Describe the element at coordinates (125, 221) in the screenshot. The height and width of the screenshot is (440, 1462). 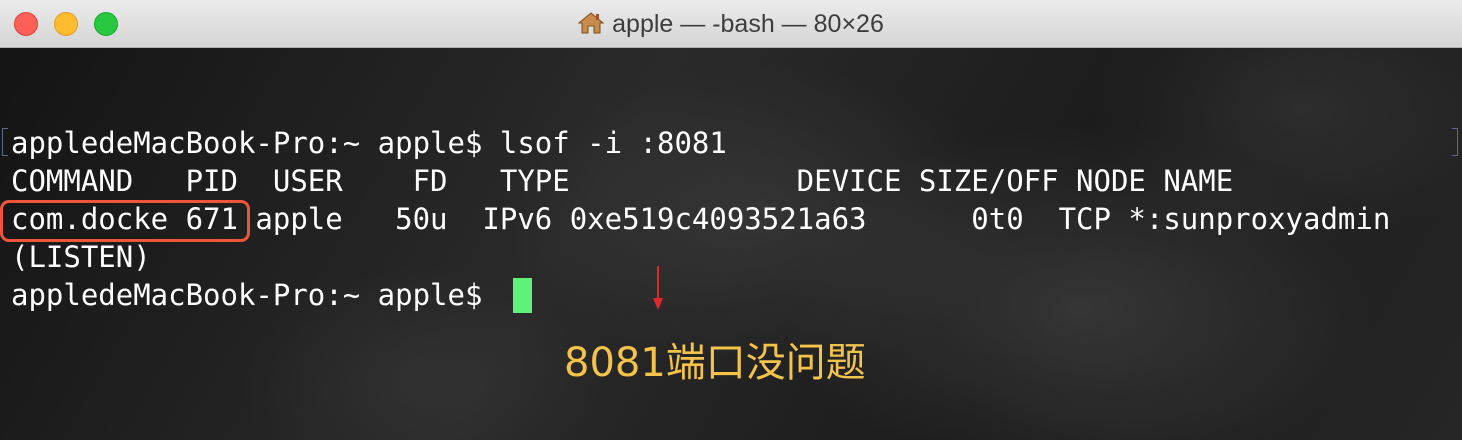
I see `highlight-box` at that location.